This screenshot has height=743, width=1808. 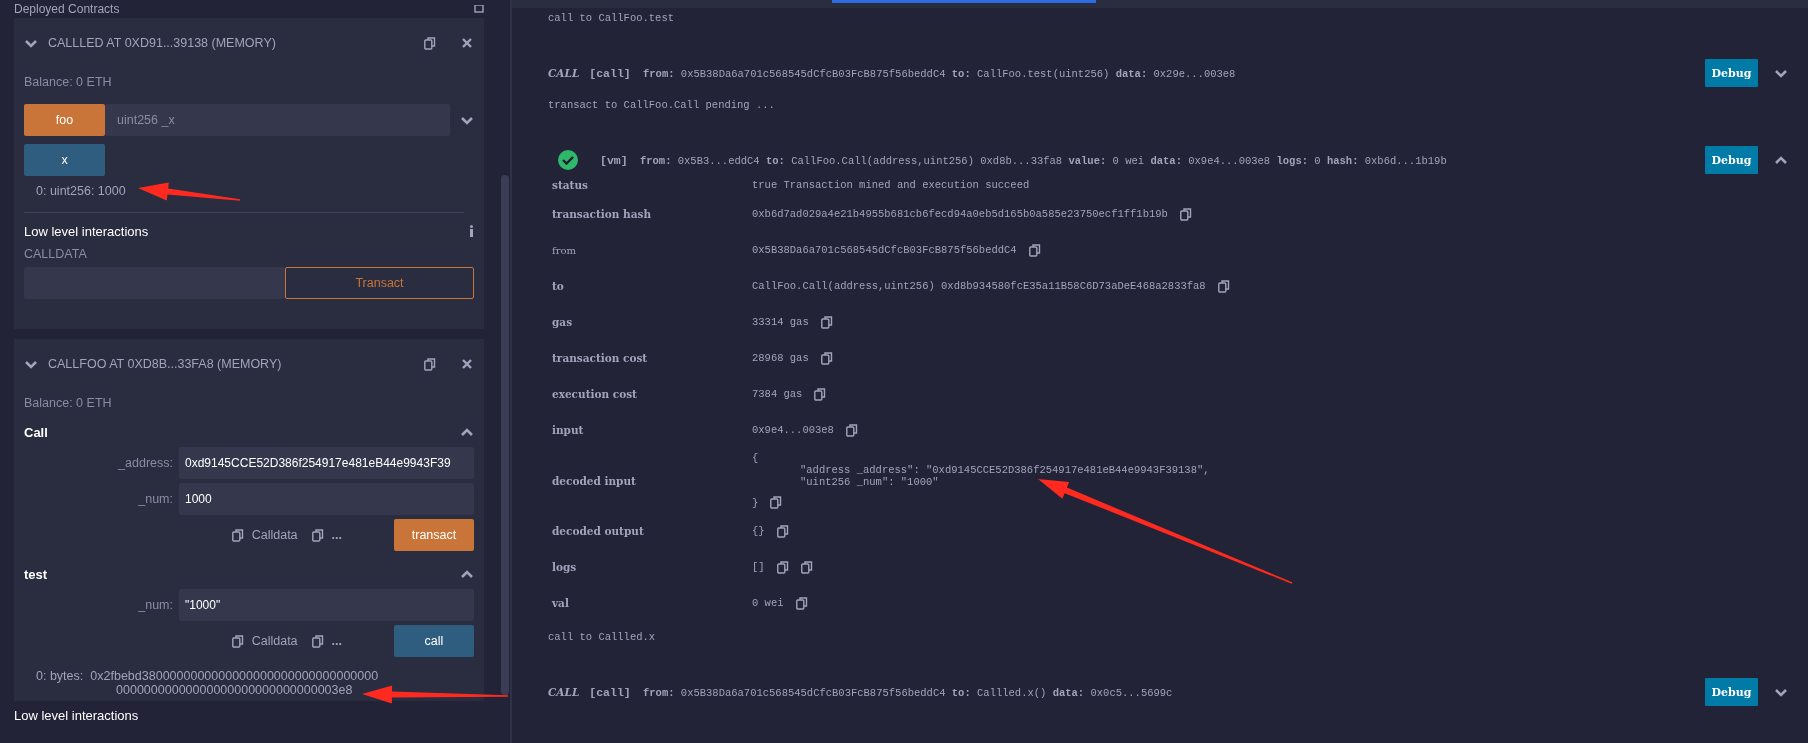 What do you see at coordinates (434, 535) in the screenshot?
I see `transact-button: transact` at bounding box center [434, 535].